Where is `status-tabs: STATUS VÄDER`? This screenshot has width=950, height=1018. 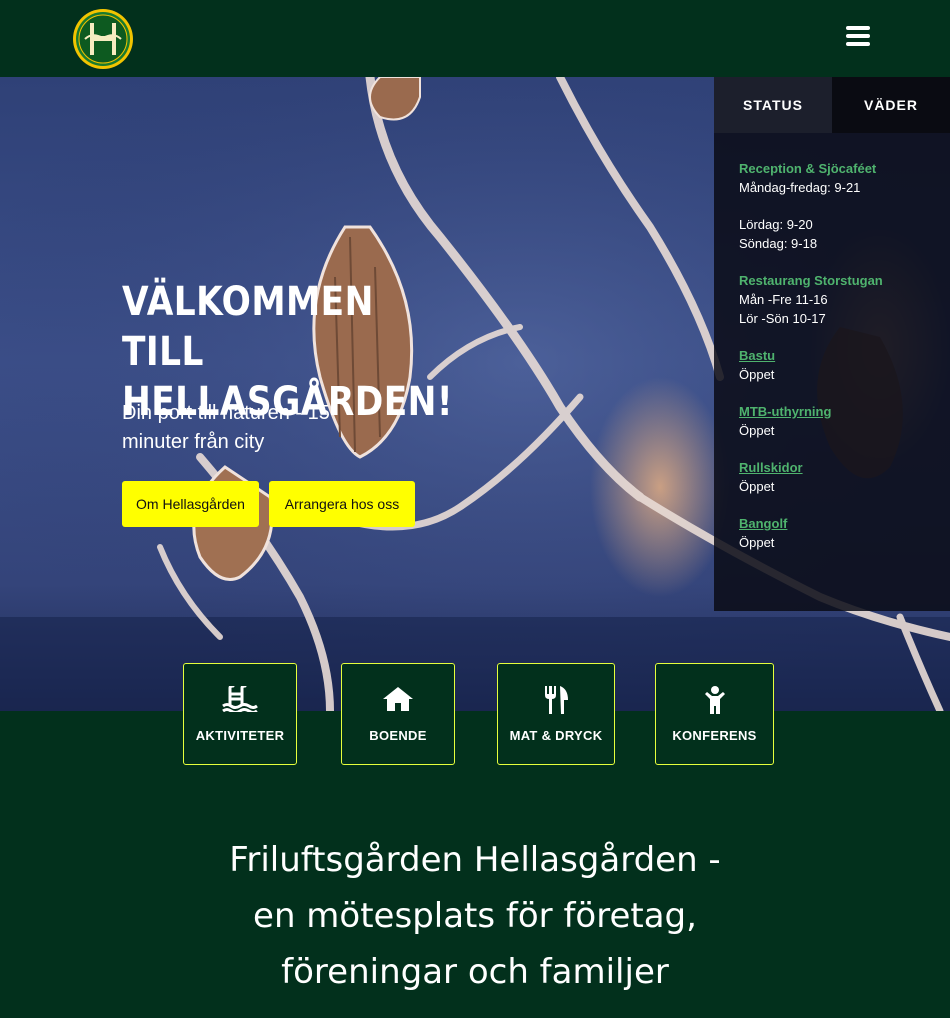
status-tabs: STATUS VÄDER is located at coordinates (832, 105).